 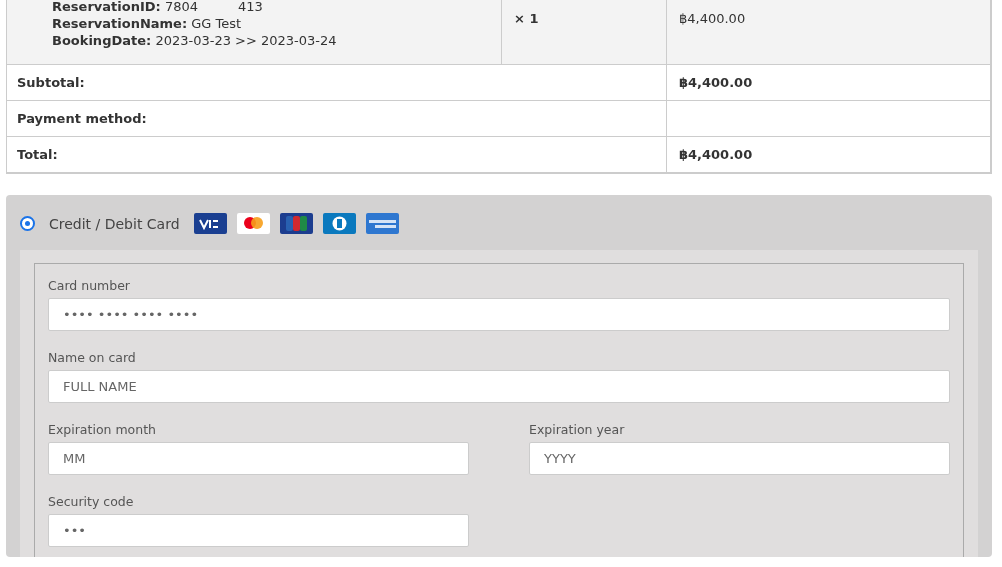 I want to click on total-label: Payment method:, so click(x=82, y=118).